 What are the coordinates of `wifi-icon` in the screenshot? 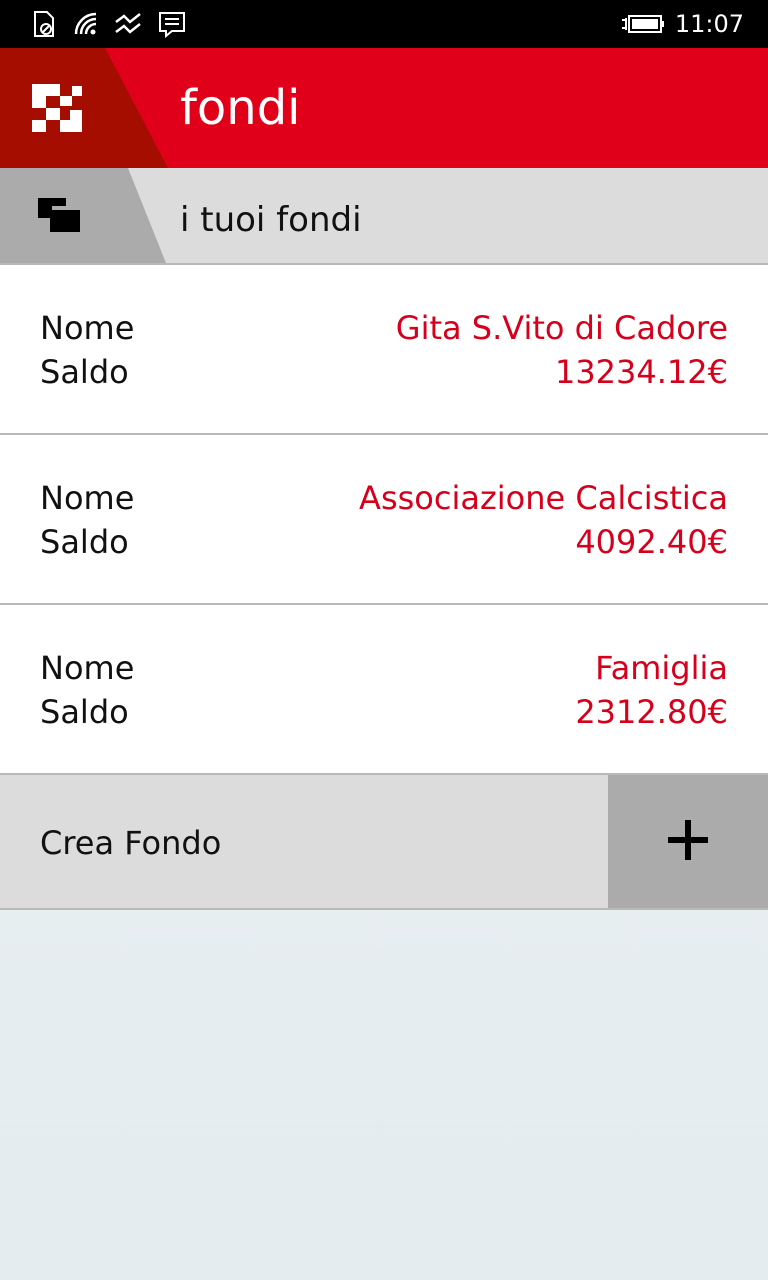 It's located at (86, 24).